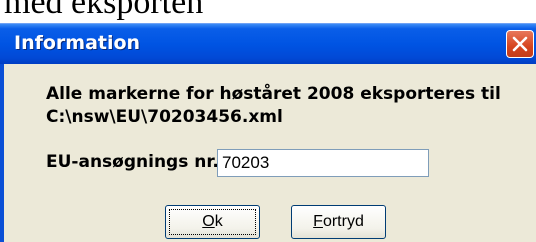 The image size is (536, 242). Describe the element at coordinates (77, 43) in the screenshot. I see `dialog-title: Information` at that location.